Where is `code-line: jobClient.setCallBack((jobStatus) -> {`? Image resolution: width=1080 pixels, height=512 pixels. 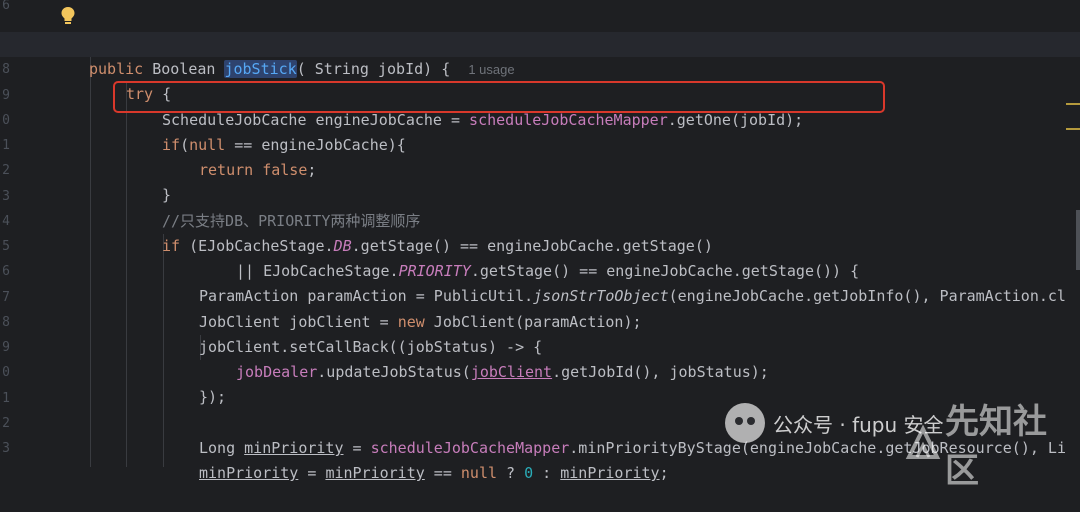
code-line: jobClient.setCallBack((jobStatus) -> { is located at coordinates (540, 333).